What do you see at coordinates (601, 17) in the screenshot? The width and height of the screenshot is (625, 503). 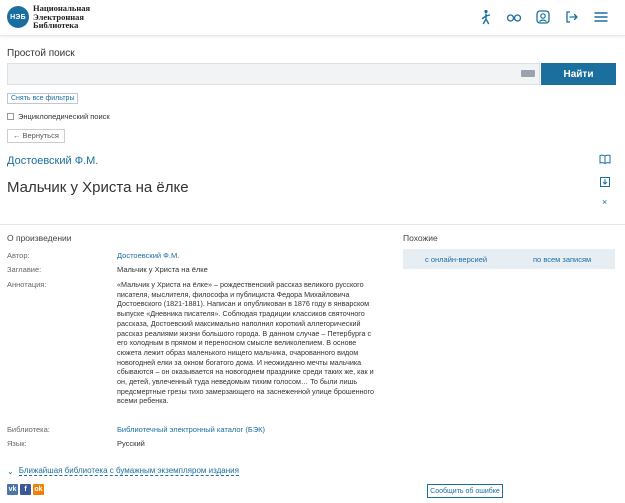 I see `menu-icon` at bounding box center [601, 17].